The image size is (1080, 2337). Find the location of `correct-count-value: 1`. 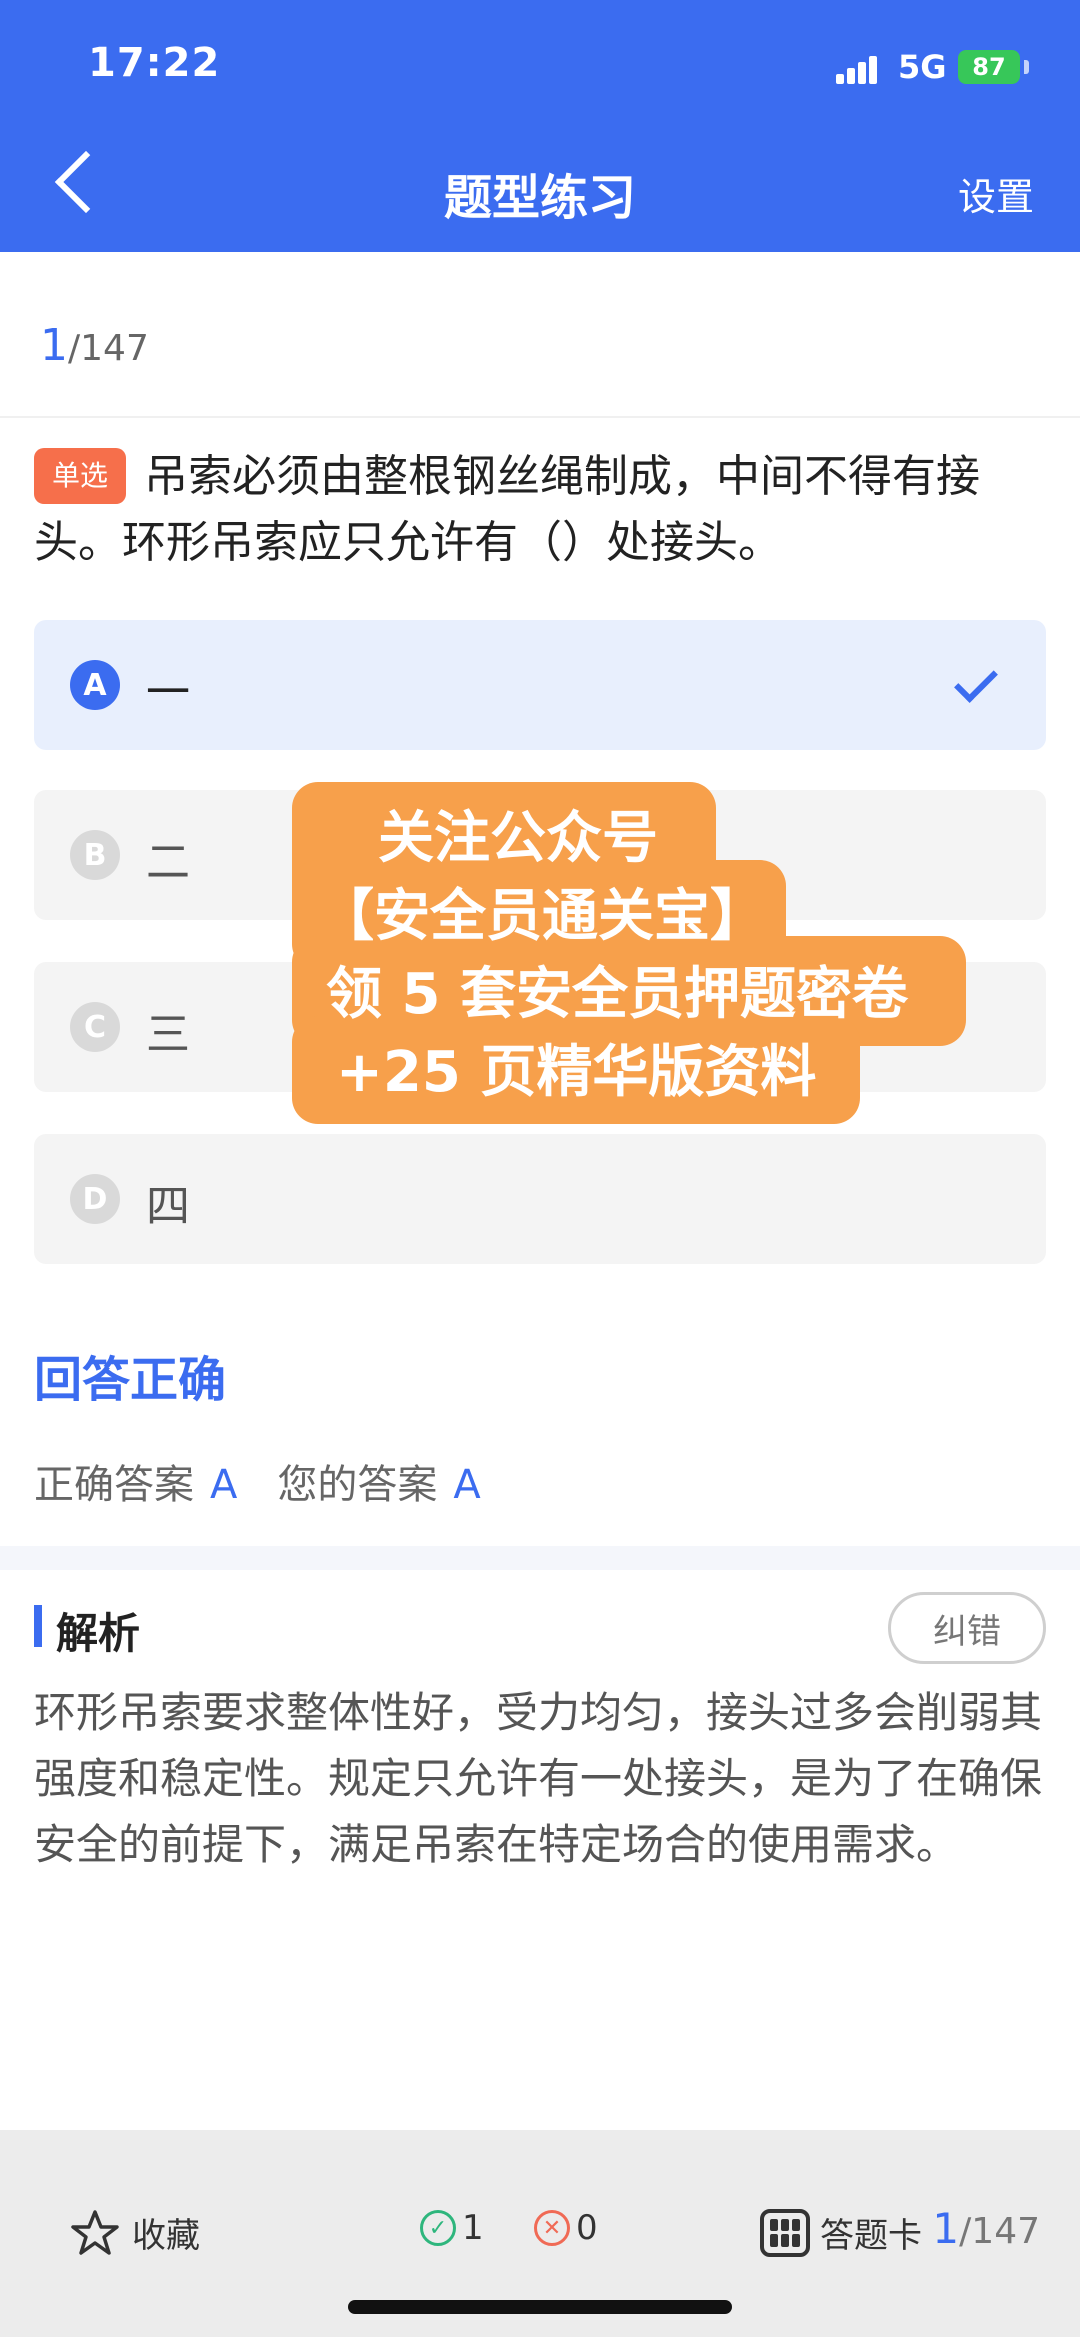

correct-count-value: 1 is located at coordinates (473, 2228).